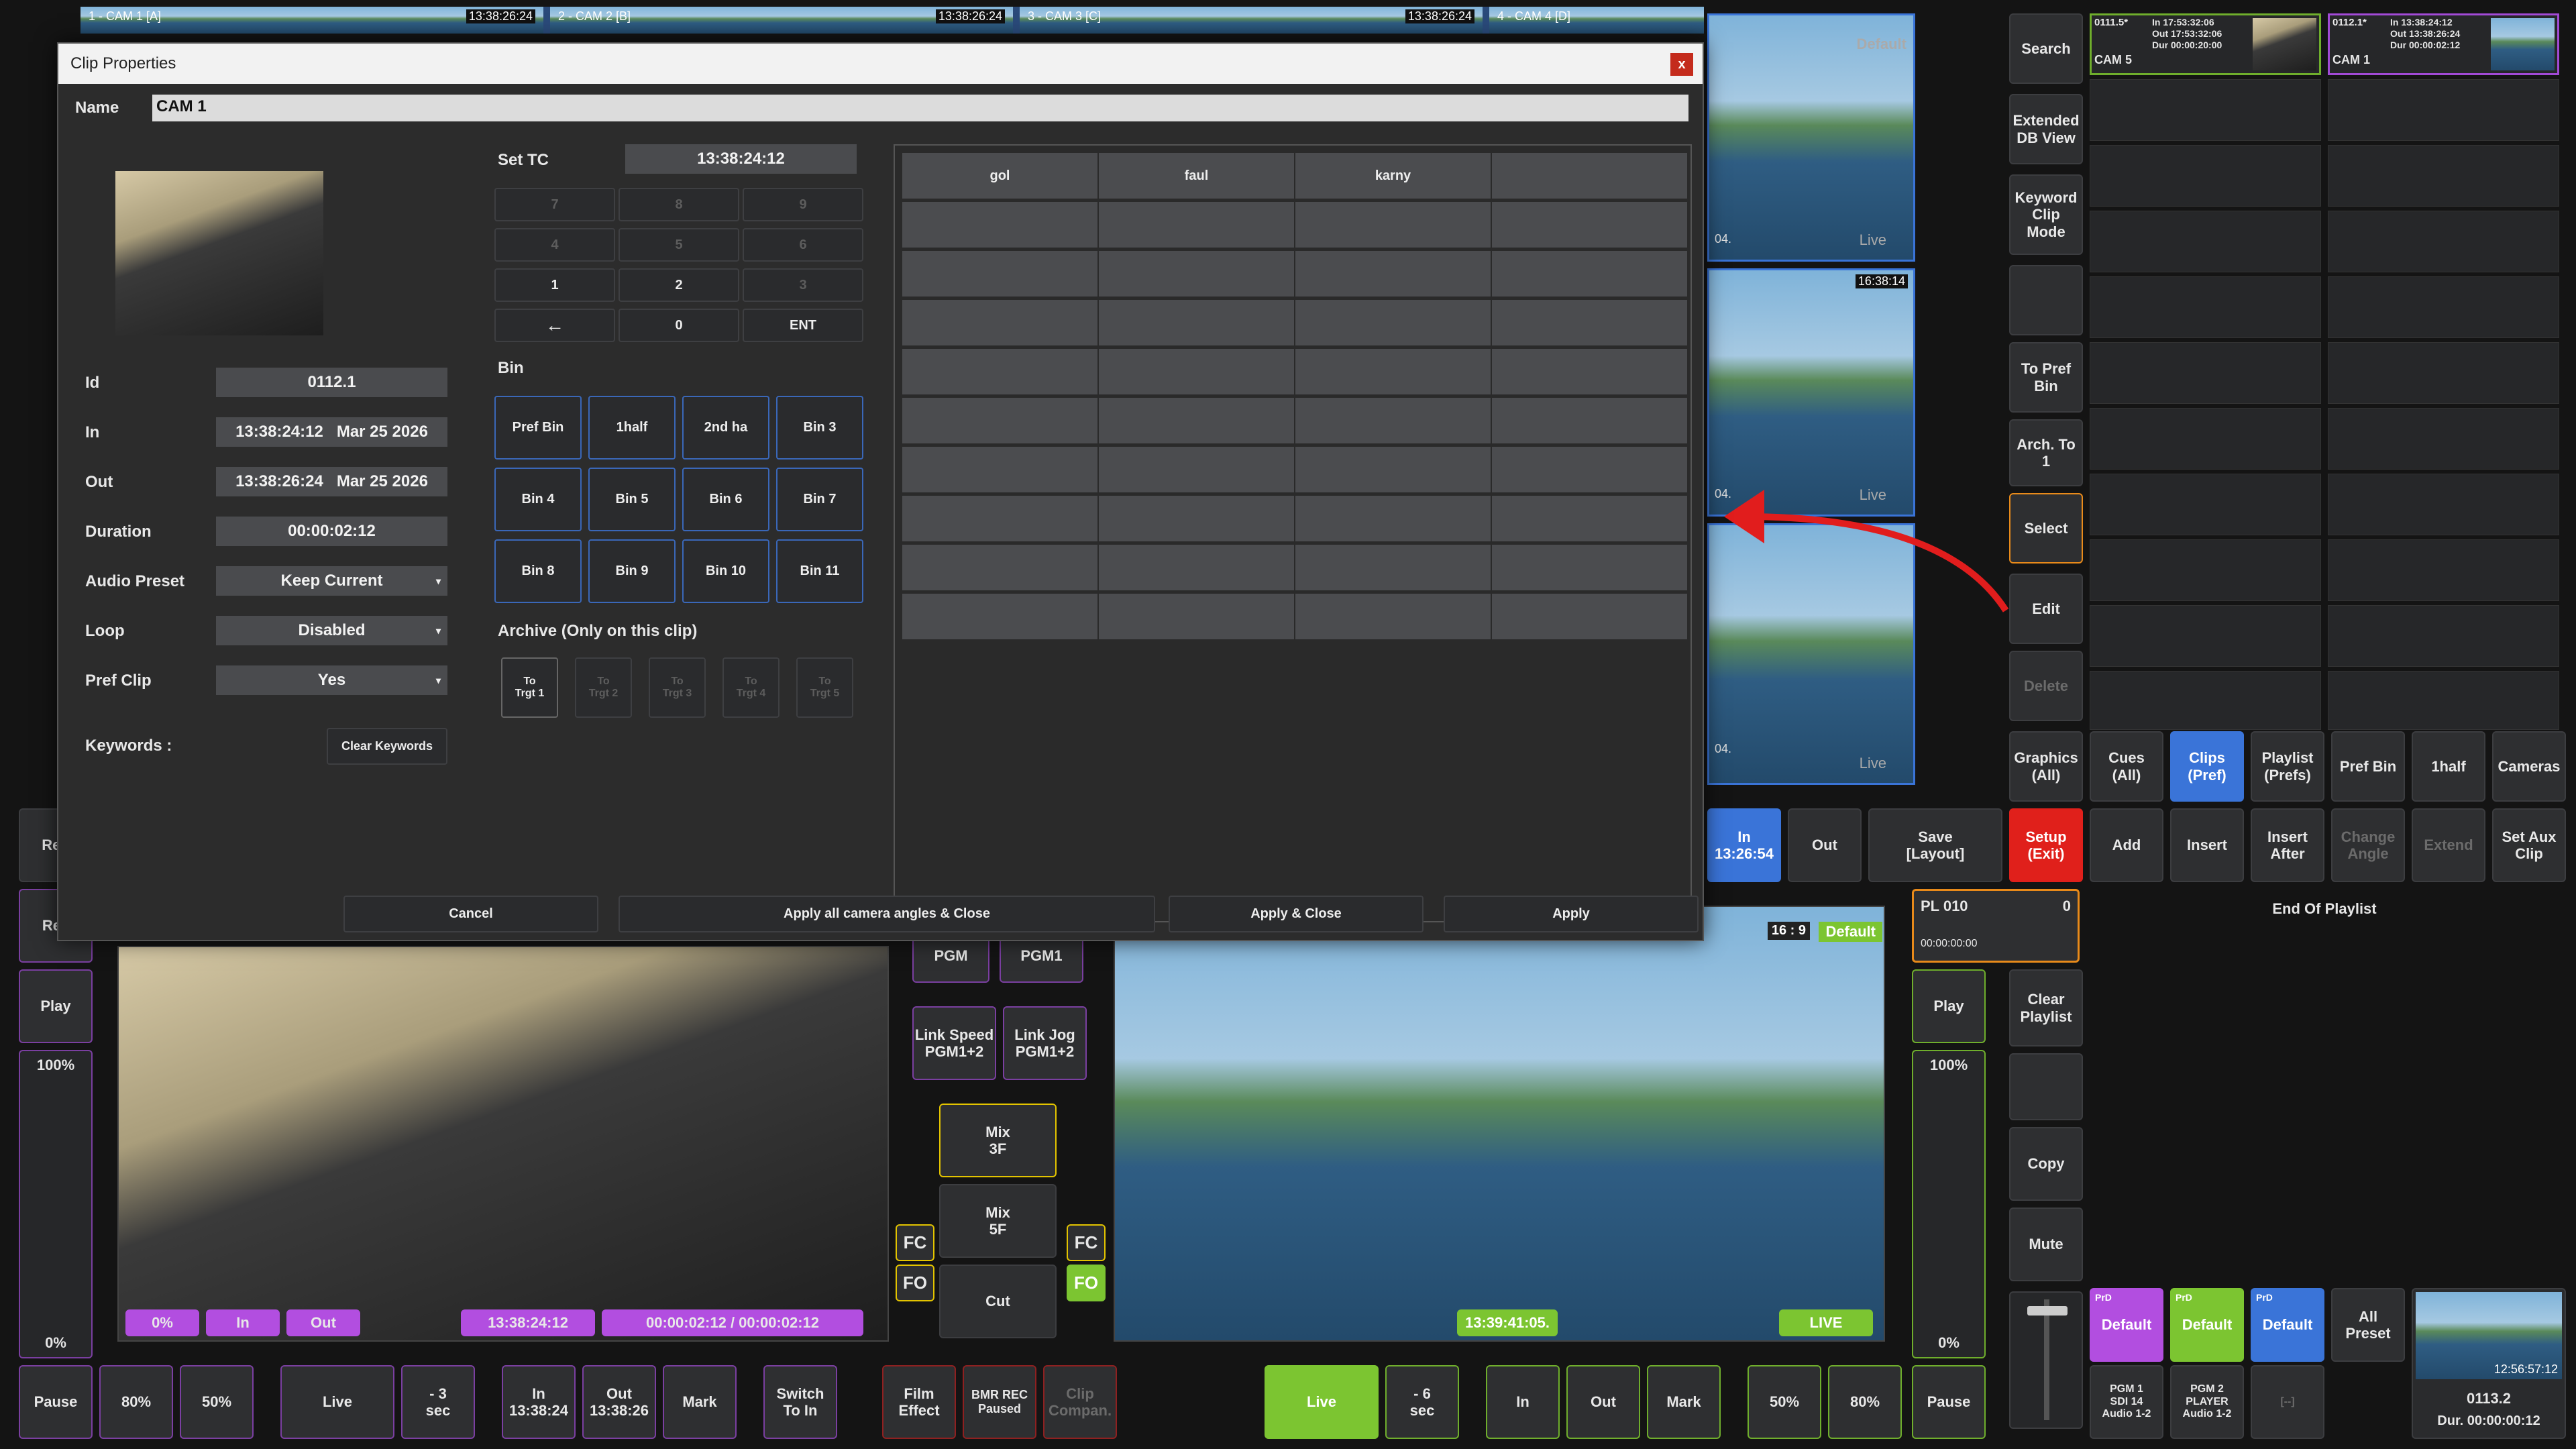 This screenshot has height=1449, width=2576. Describe the element at coordinates (2046, 1164) in the screenshot. I see `copy-button: Copy` at that location.